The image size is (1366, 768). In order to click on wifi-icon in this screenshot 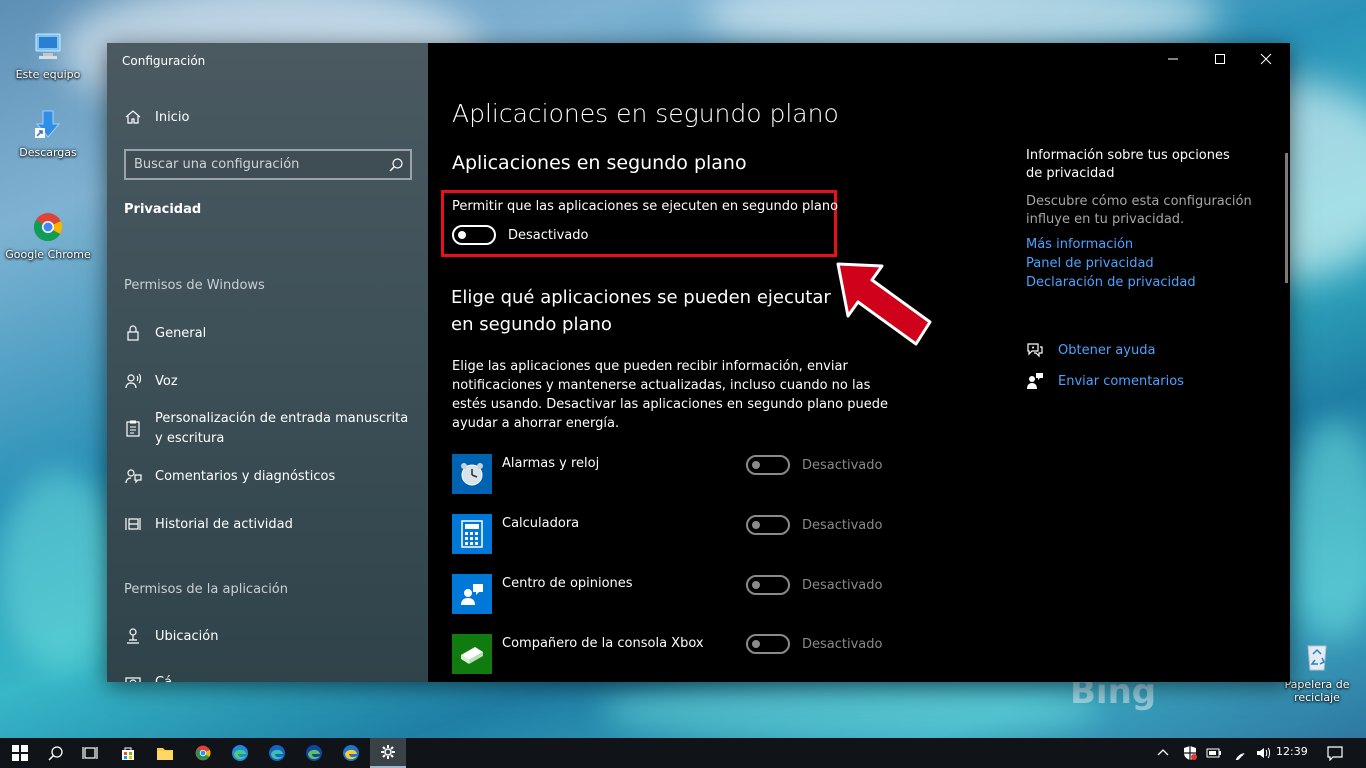, I will do `click(1240, 756)`.